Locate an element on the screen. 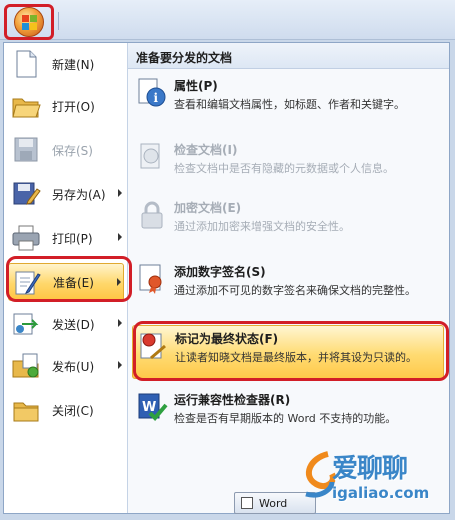 Image resolution: width=455 pixels, height=520 pixels. office-button is located at coordinates (29, 22).